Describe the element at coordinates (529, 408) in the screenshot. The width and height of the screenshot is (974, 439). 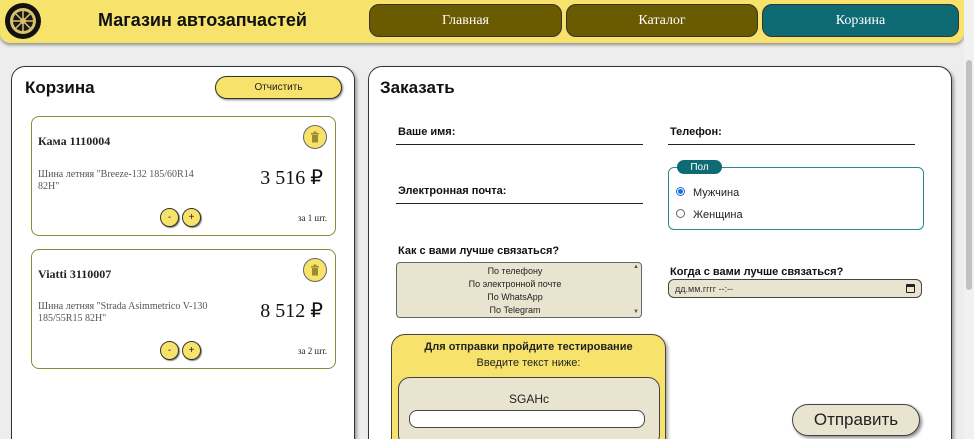
I see `captcha-inner: SGAHc` at that location.